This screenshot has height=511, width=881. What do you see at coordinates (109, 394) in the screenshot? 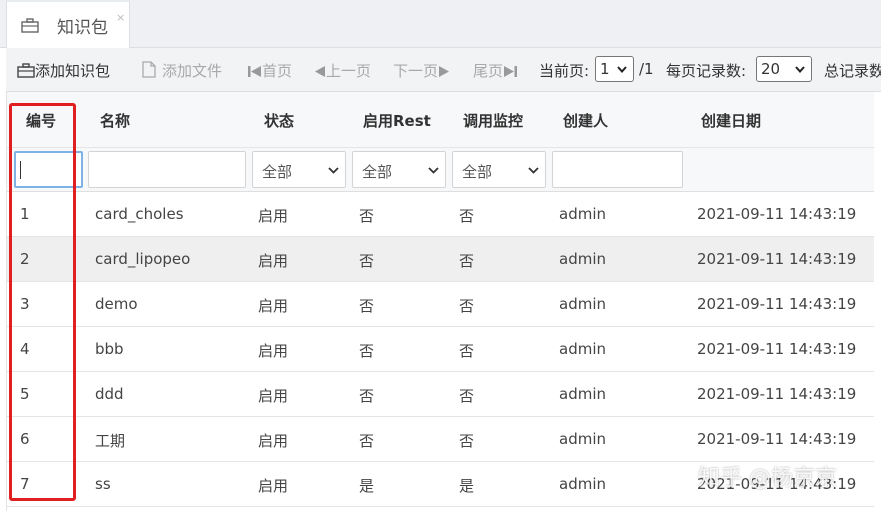
I see `cell-name: ddd` at bounding box center [109, 394].